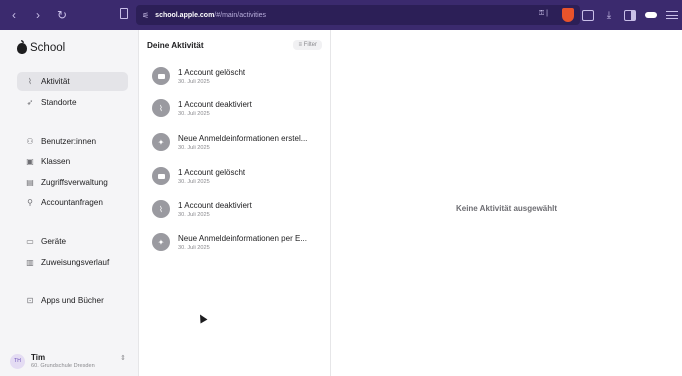  Describe the element at coordinates (55, 81) in the screenshot. I see `sidebar-item-label: Aktivität` at that location.